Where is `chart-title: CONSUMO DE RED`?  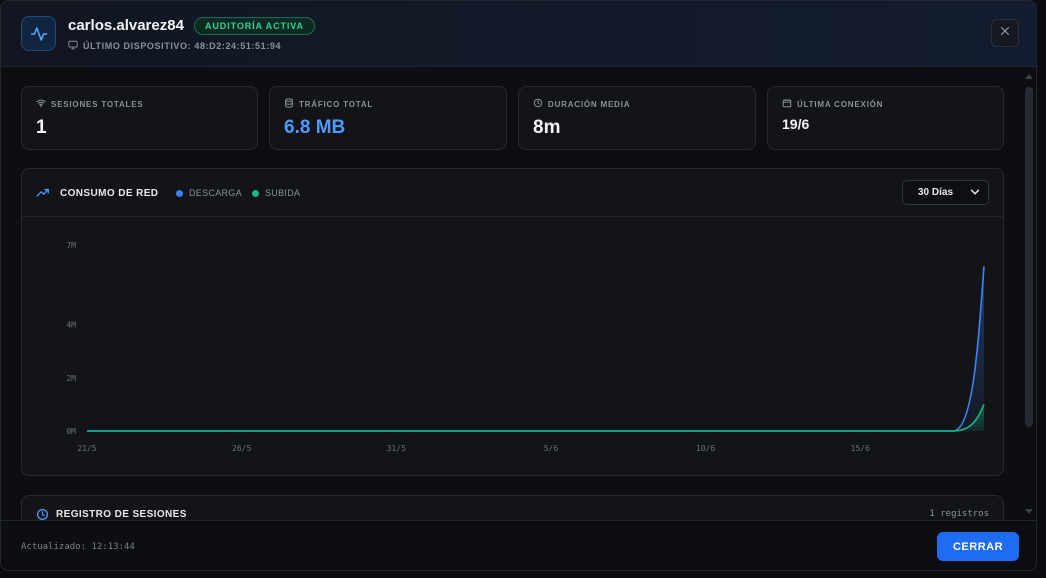
chart-title: CONSUMO DE RED is located at coordinates (109, 193).